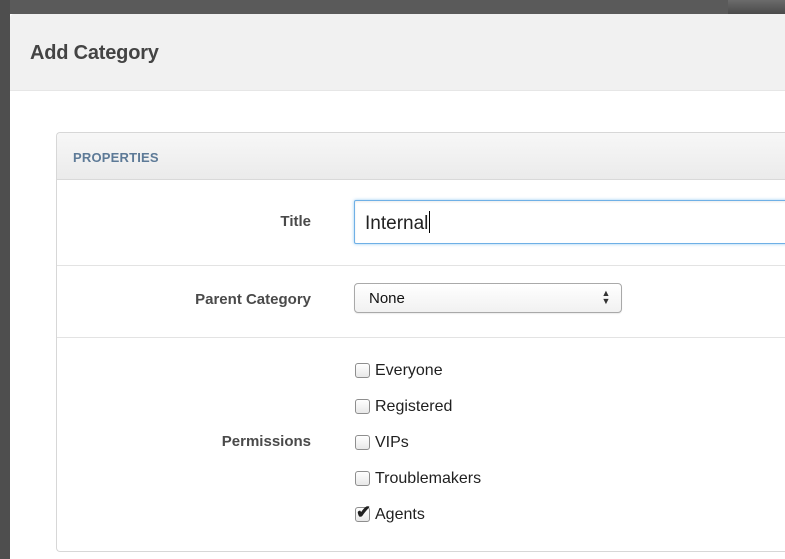  What do you see at coordinates (397, 52) in the screenshot?
I see `dialog-header: Add Category` at bounding box center [397, 52].